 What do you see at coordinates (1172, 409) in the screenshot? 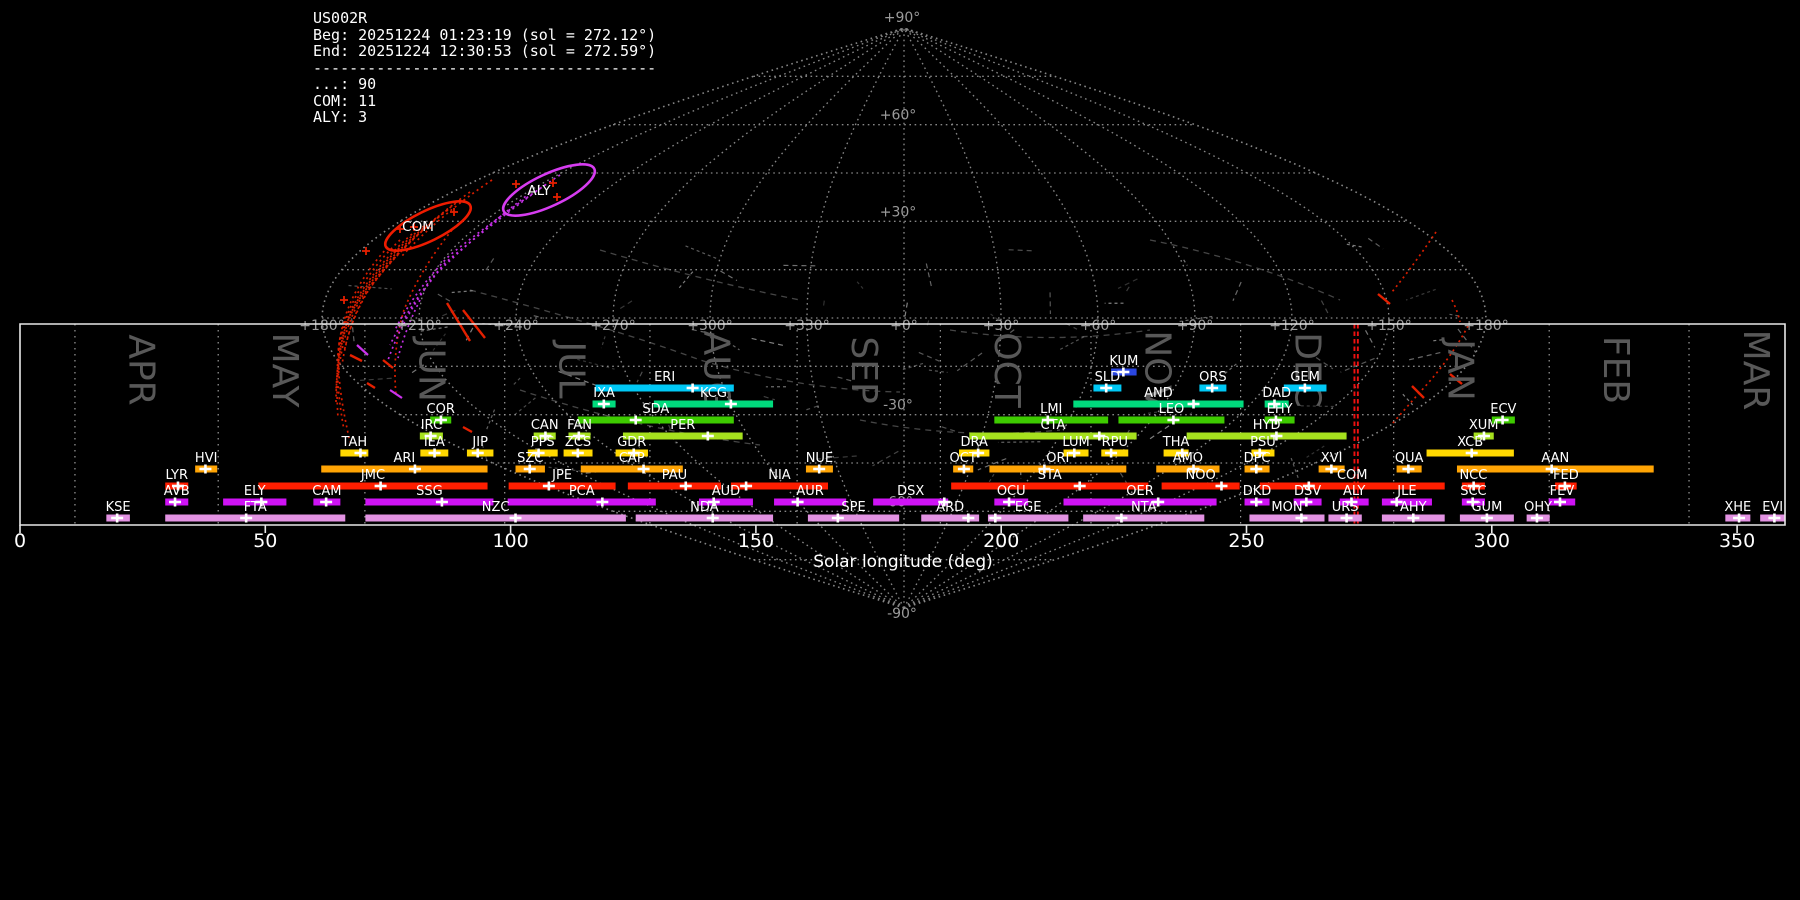
I see `shower-label-LEO: LEO` at bounding box center [1172, 409].